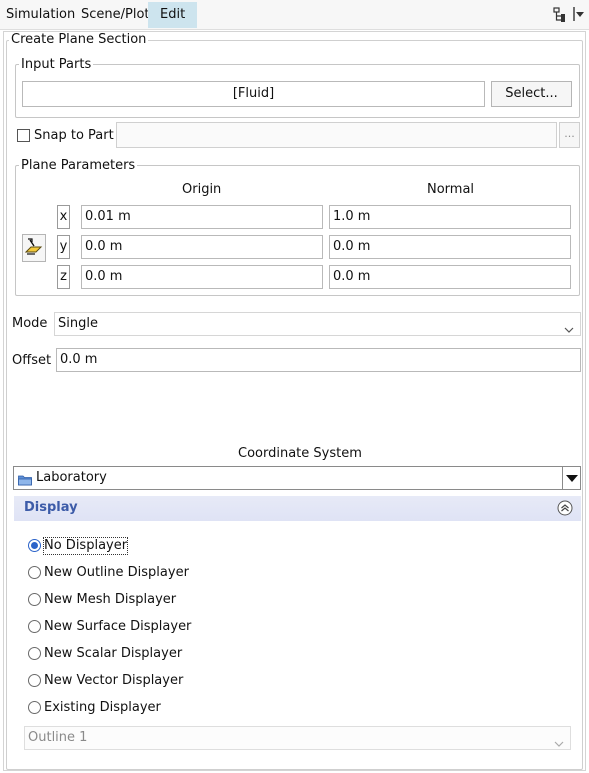  Describe the element at coordinates (23, 135) in the screenshot. I see `snap-to-part-checkbox` at that location.